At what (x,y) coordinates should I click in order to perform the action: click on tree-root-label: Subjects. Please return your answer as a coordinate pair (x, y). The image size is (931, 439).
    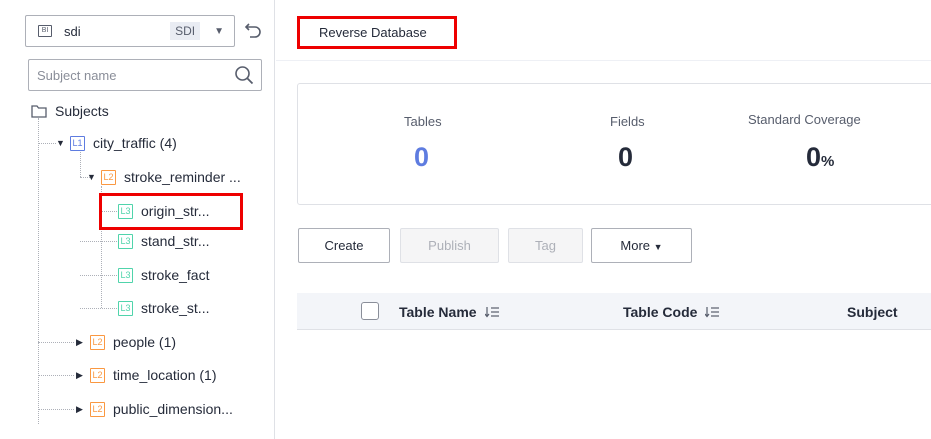
    Looking at the image, I should click on (82, 111).